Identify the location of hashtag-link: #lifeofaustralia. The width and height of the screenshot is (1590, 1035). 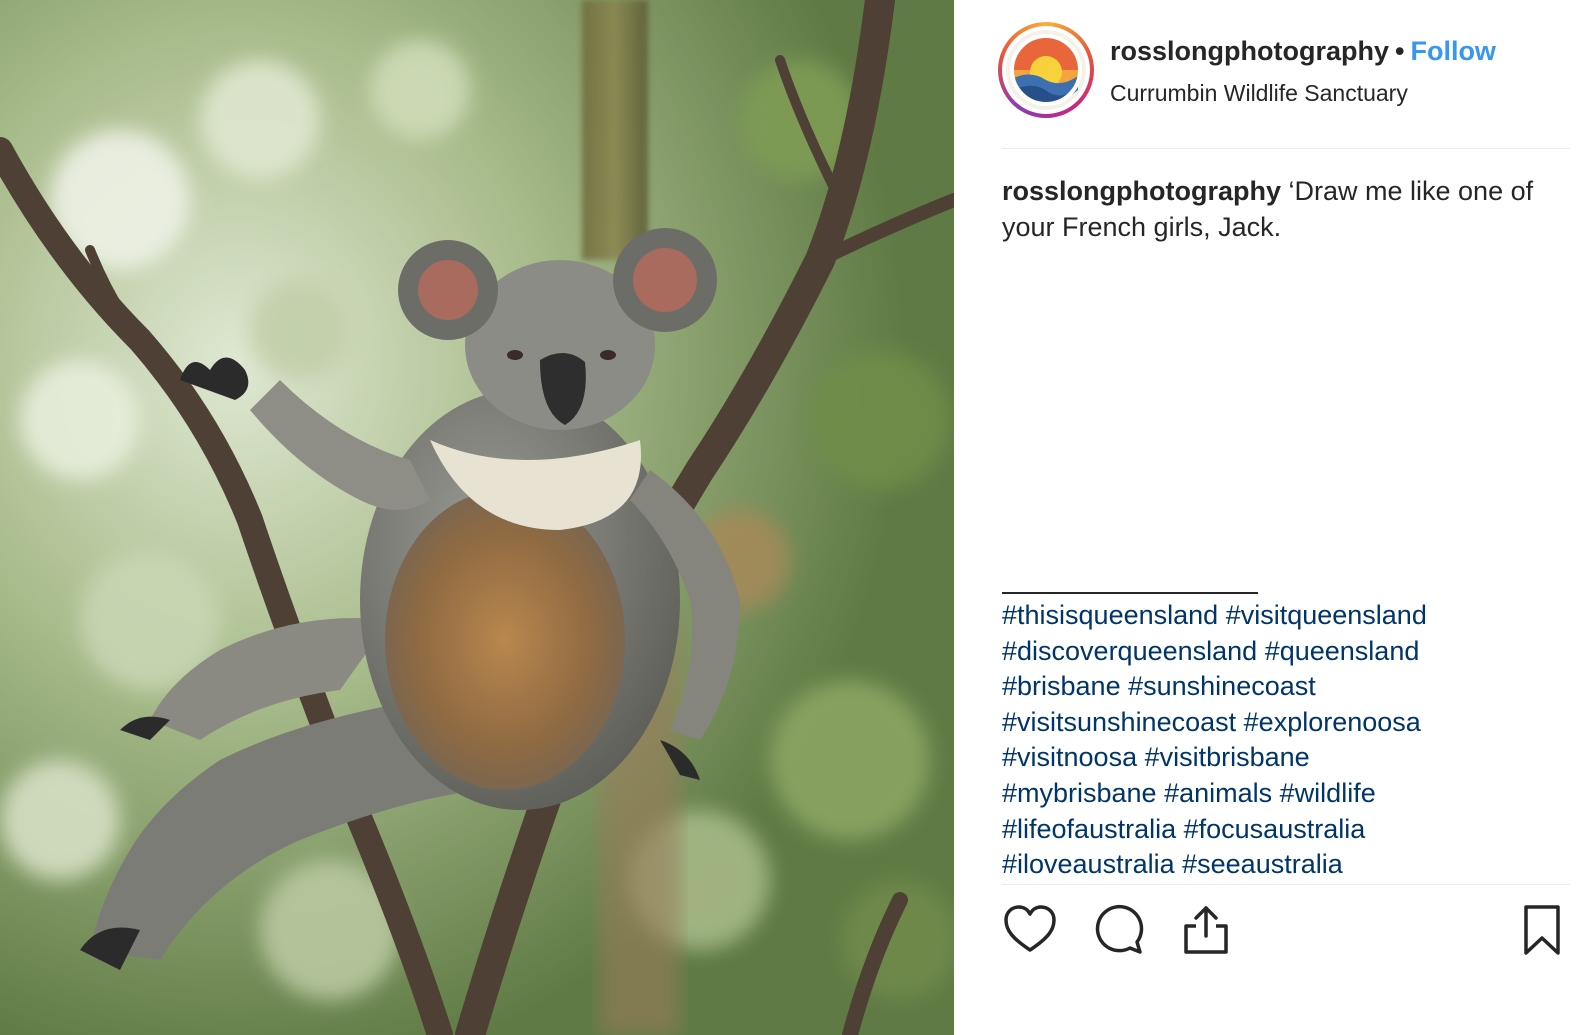
(1089, 829).